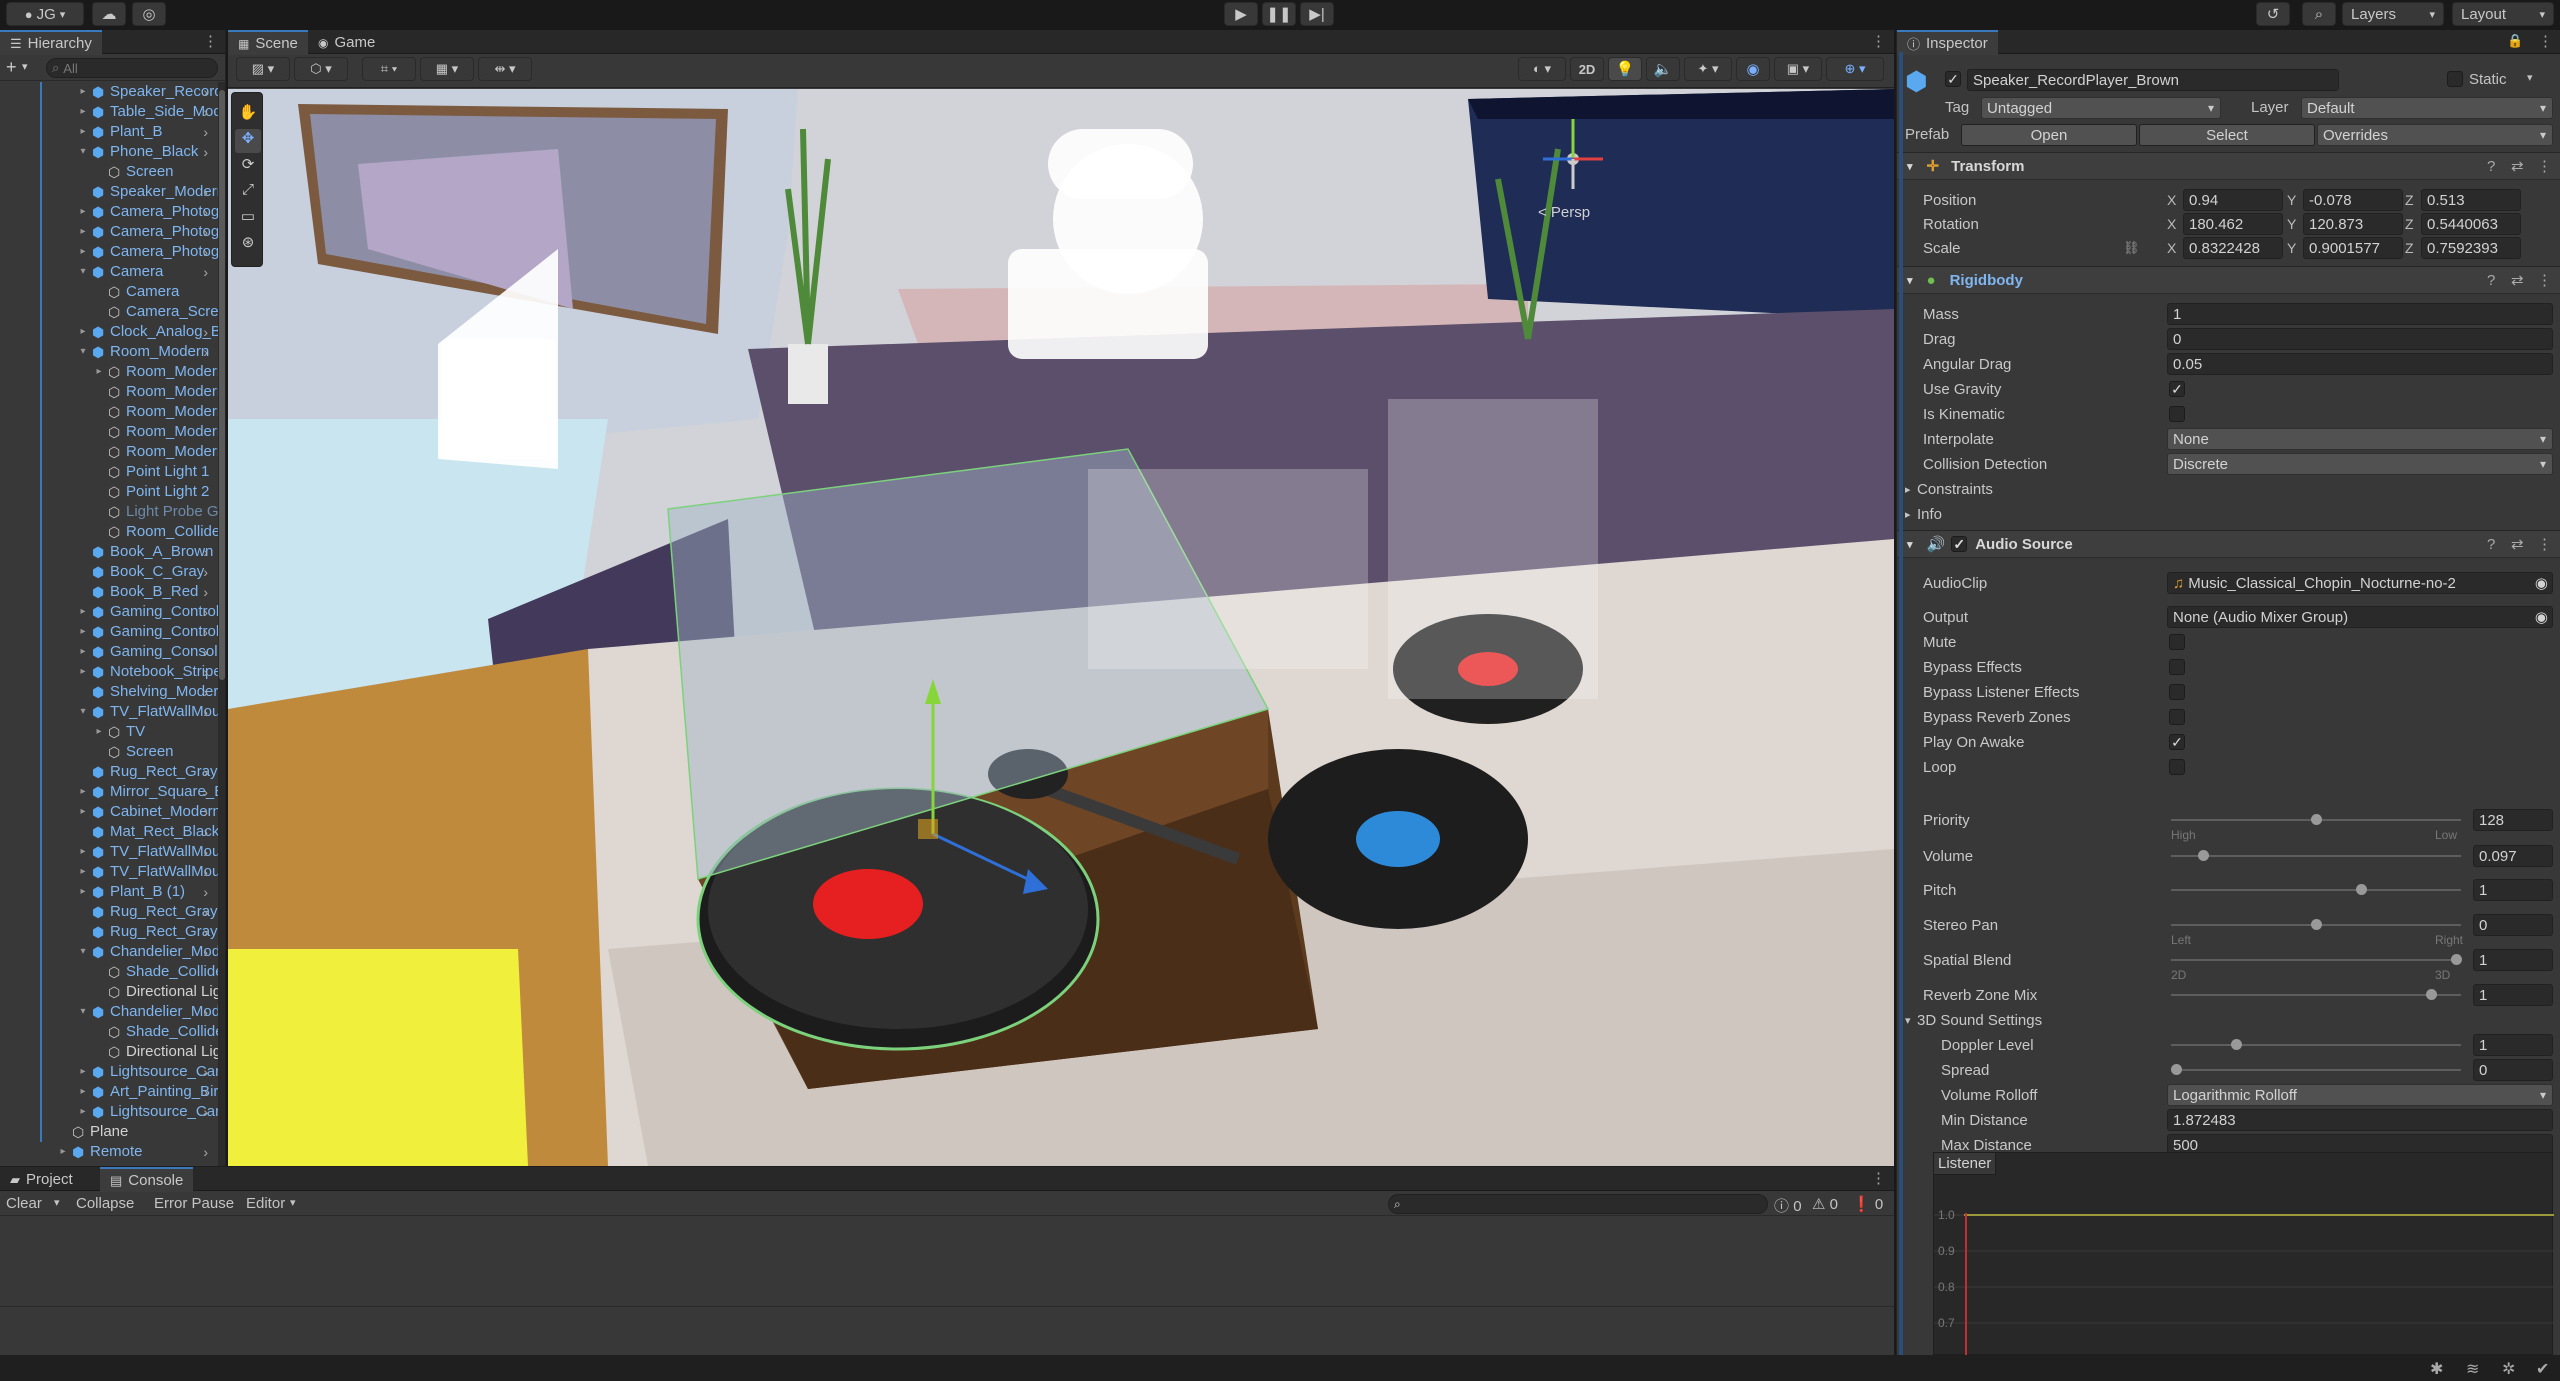 Image resolution: width=2560 pixels, height=1381 pixels. Describe the element at coordinates (2316, 1044) in the screenshot. I see `doppler-slider` at that location.